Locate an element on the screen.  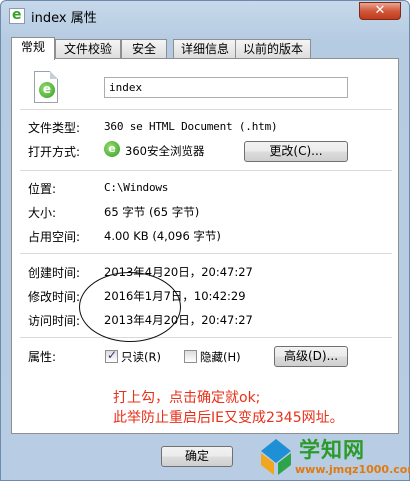
html-file-icon is located at coordinates (17, 15).